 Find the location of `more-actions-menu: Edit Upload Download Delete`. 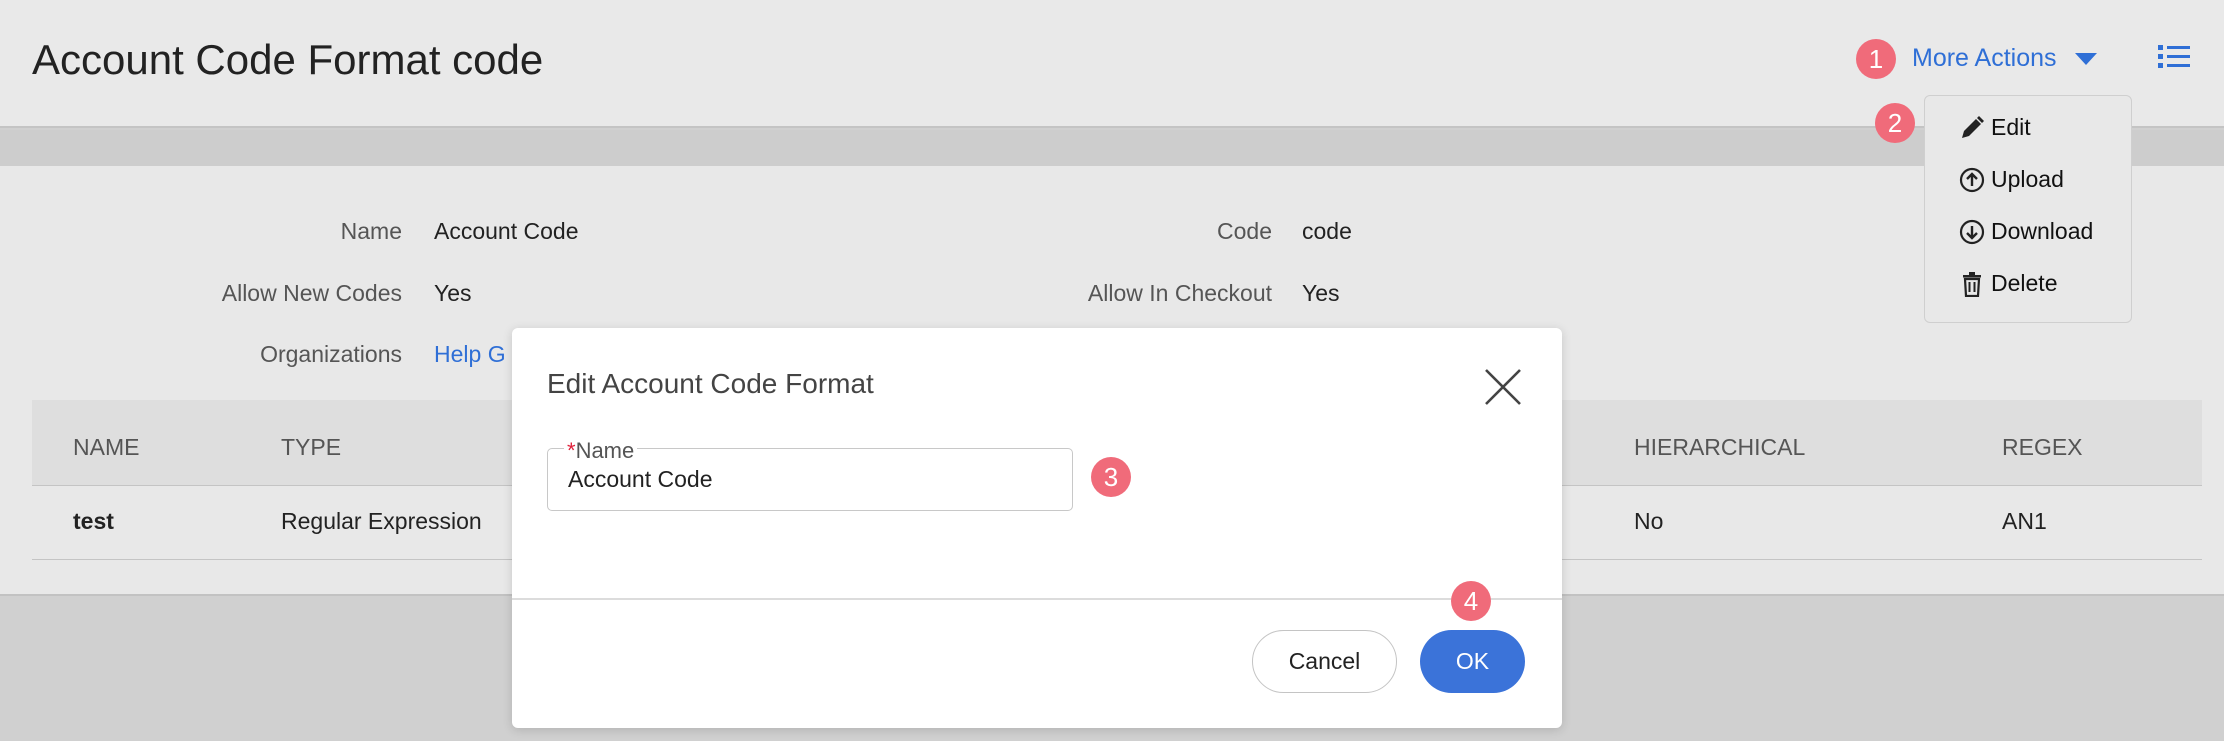

more-actions-menu: Edit Upload Download Delete is located at coordinates (2028, 209).